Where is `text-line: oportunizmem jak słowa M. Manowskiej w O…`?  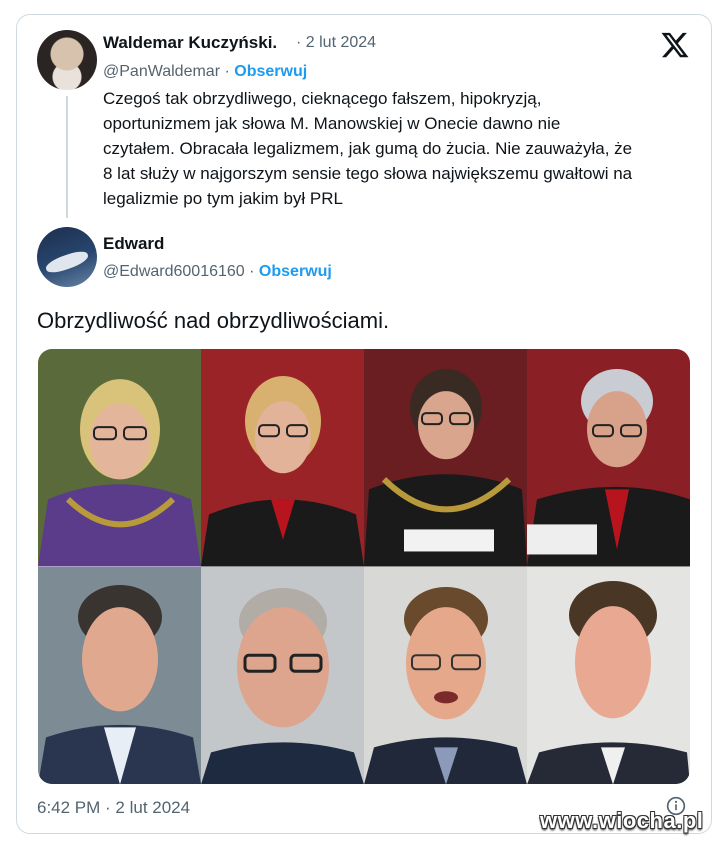 text-line: oportunizmem jak słowa M. Manowskiej w O… is located at coordinates (332, 123).